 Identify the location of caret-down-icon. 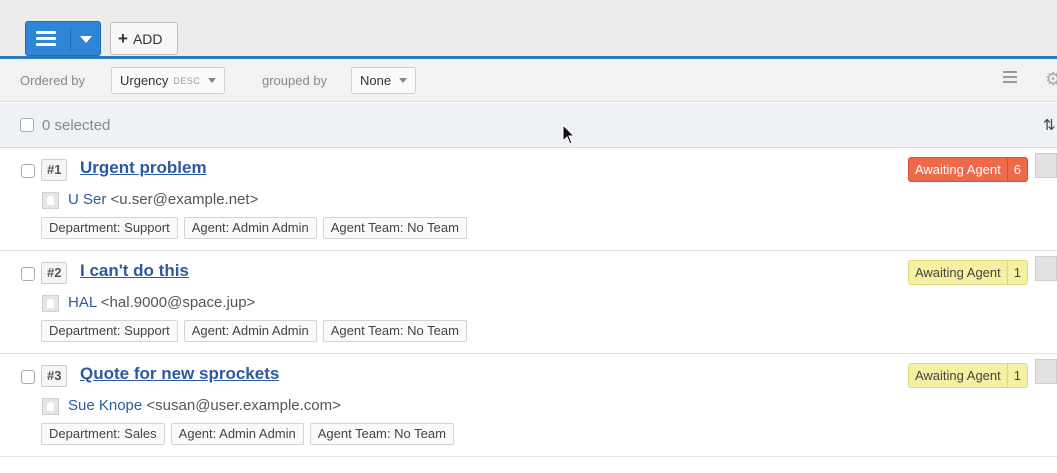
(86, 39).